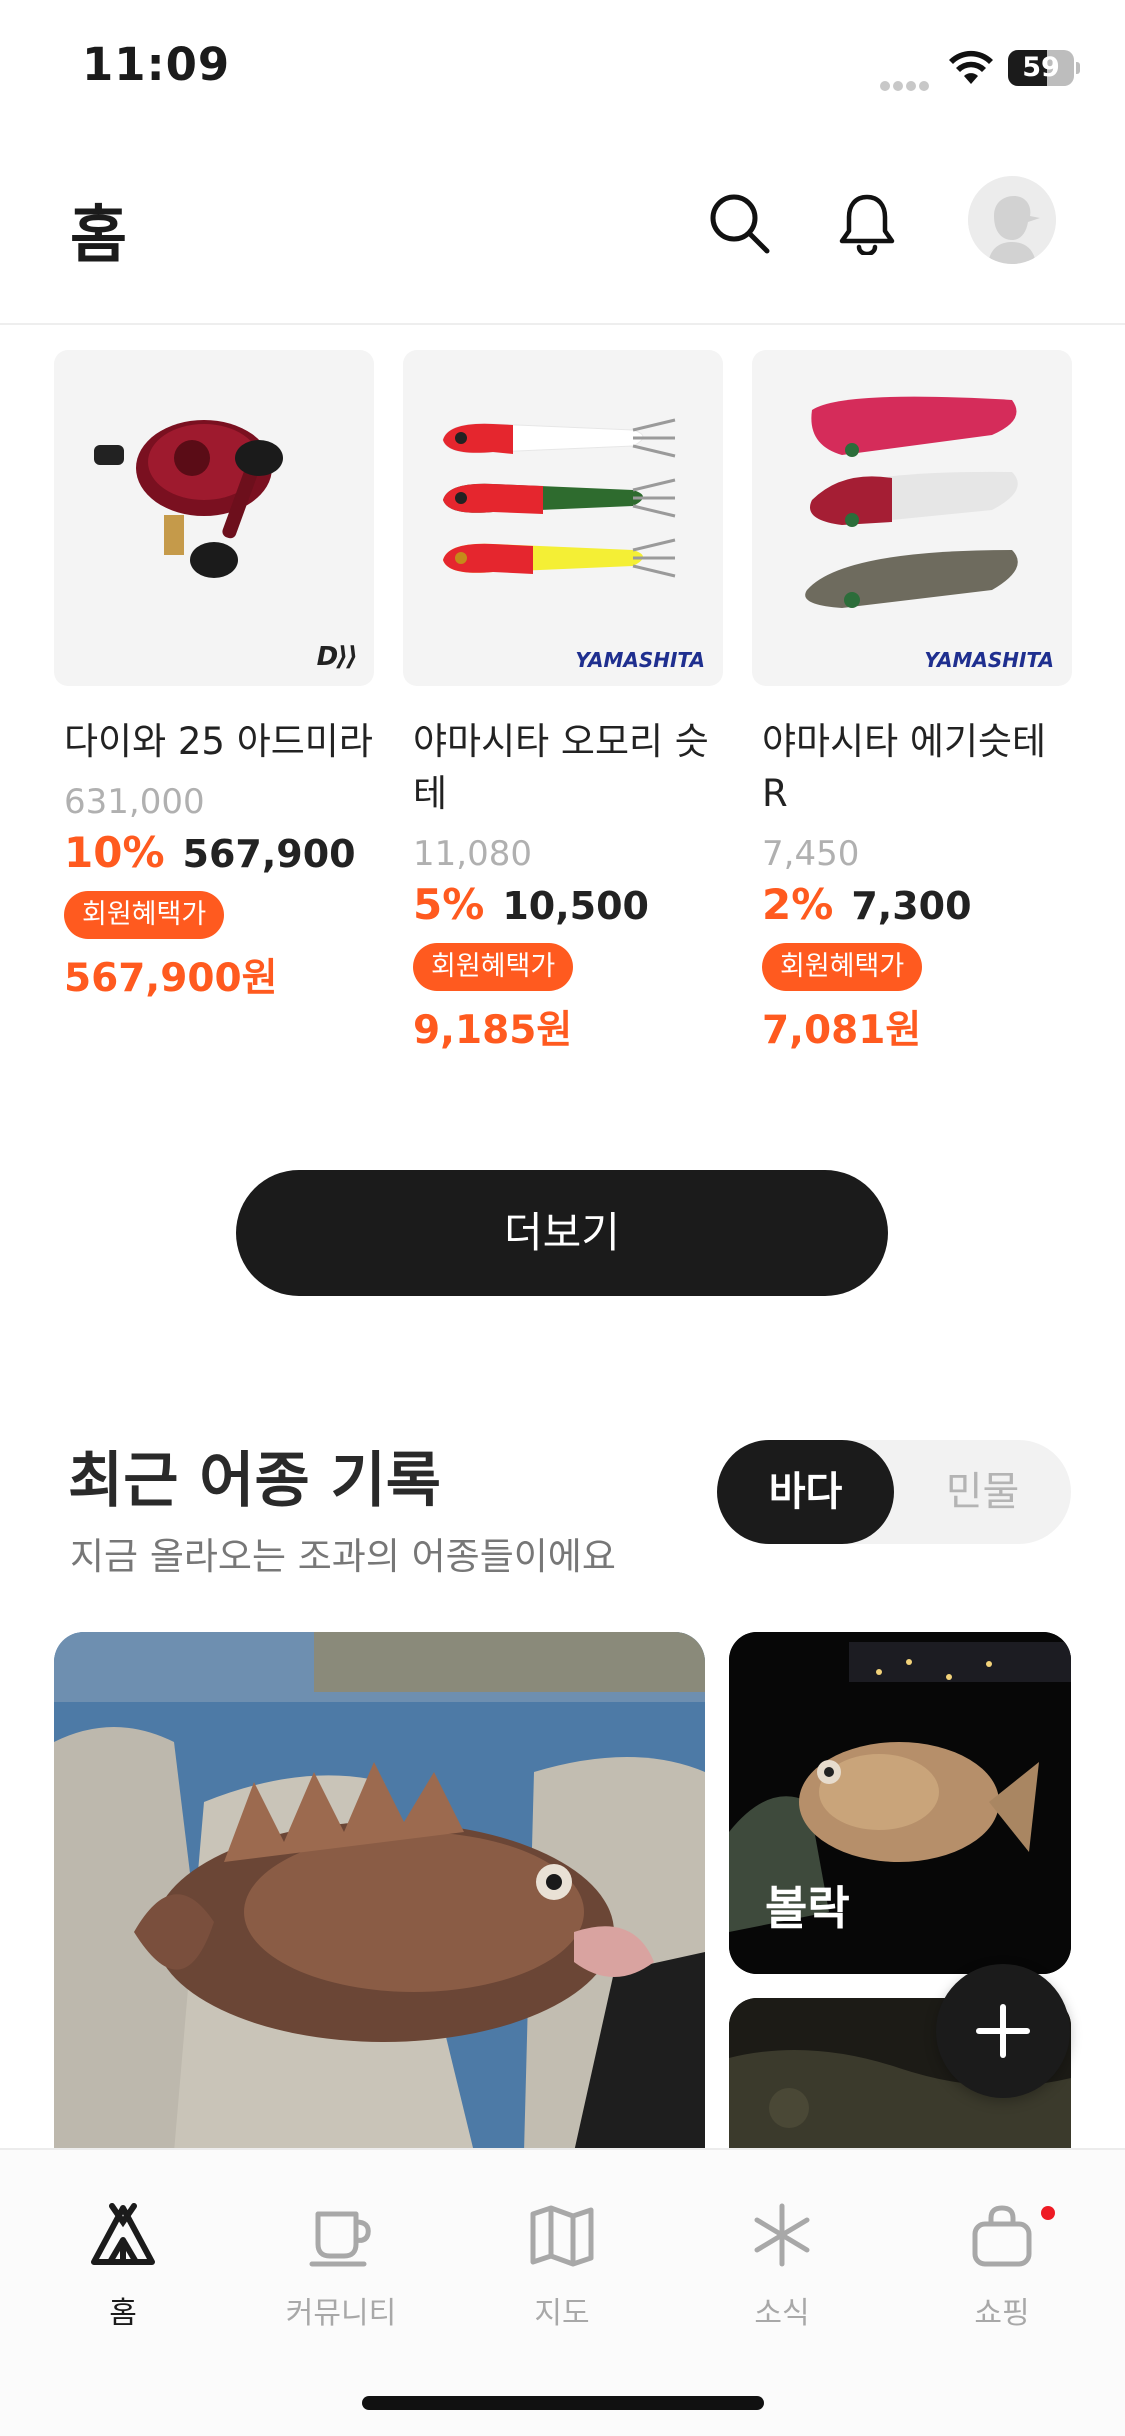 This screenshot has height=2436, width=1125. I want to click on sale-price: 7,300, so click(911, 906).